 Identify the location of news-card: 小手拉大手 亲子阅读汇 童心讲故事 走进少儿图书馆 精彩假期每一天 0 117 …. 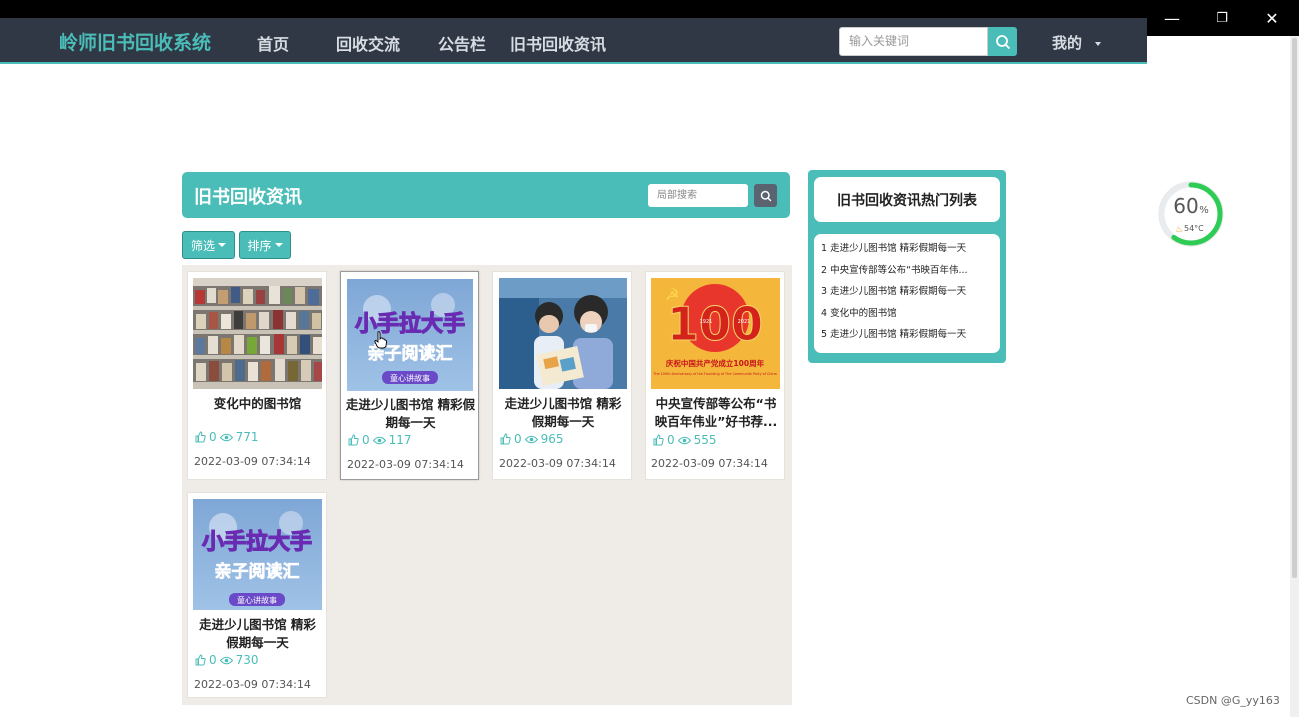
(409, 375).